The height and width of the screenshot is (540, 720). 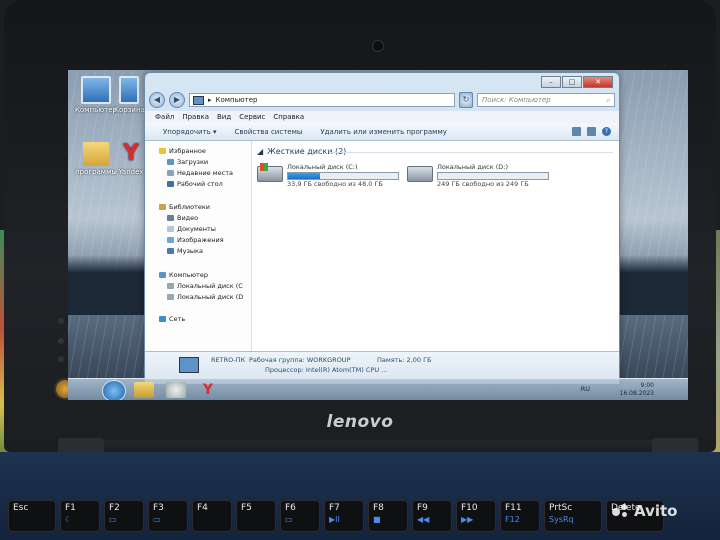 I want to click on avito-watermark: Avito, so click(x=644, y=511).